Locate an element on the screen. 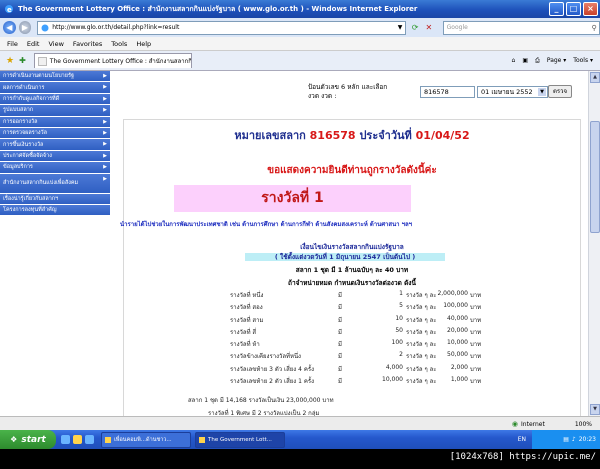  prize-count: 2 is located at coordinates (401, 355).